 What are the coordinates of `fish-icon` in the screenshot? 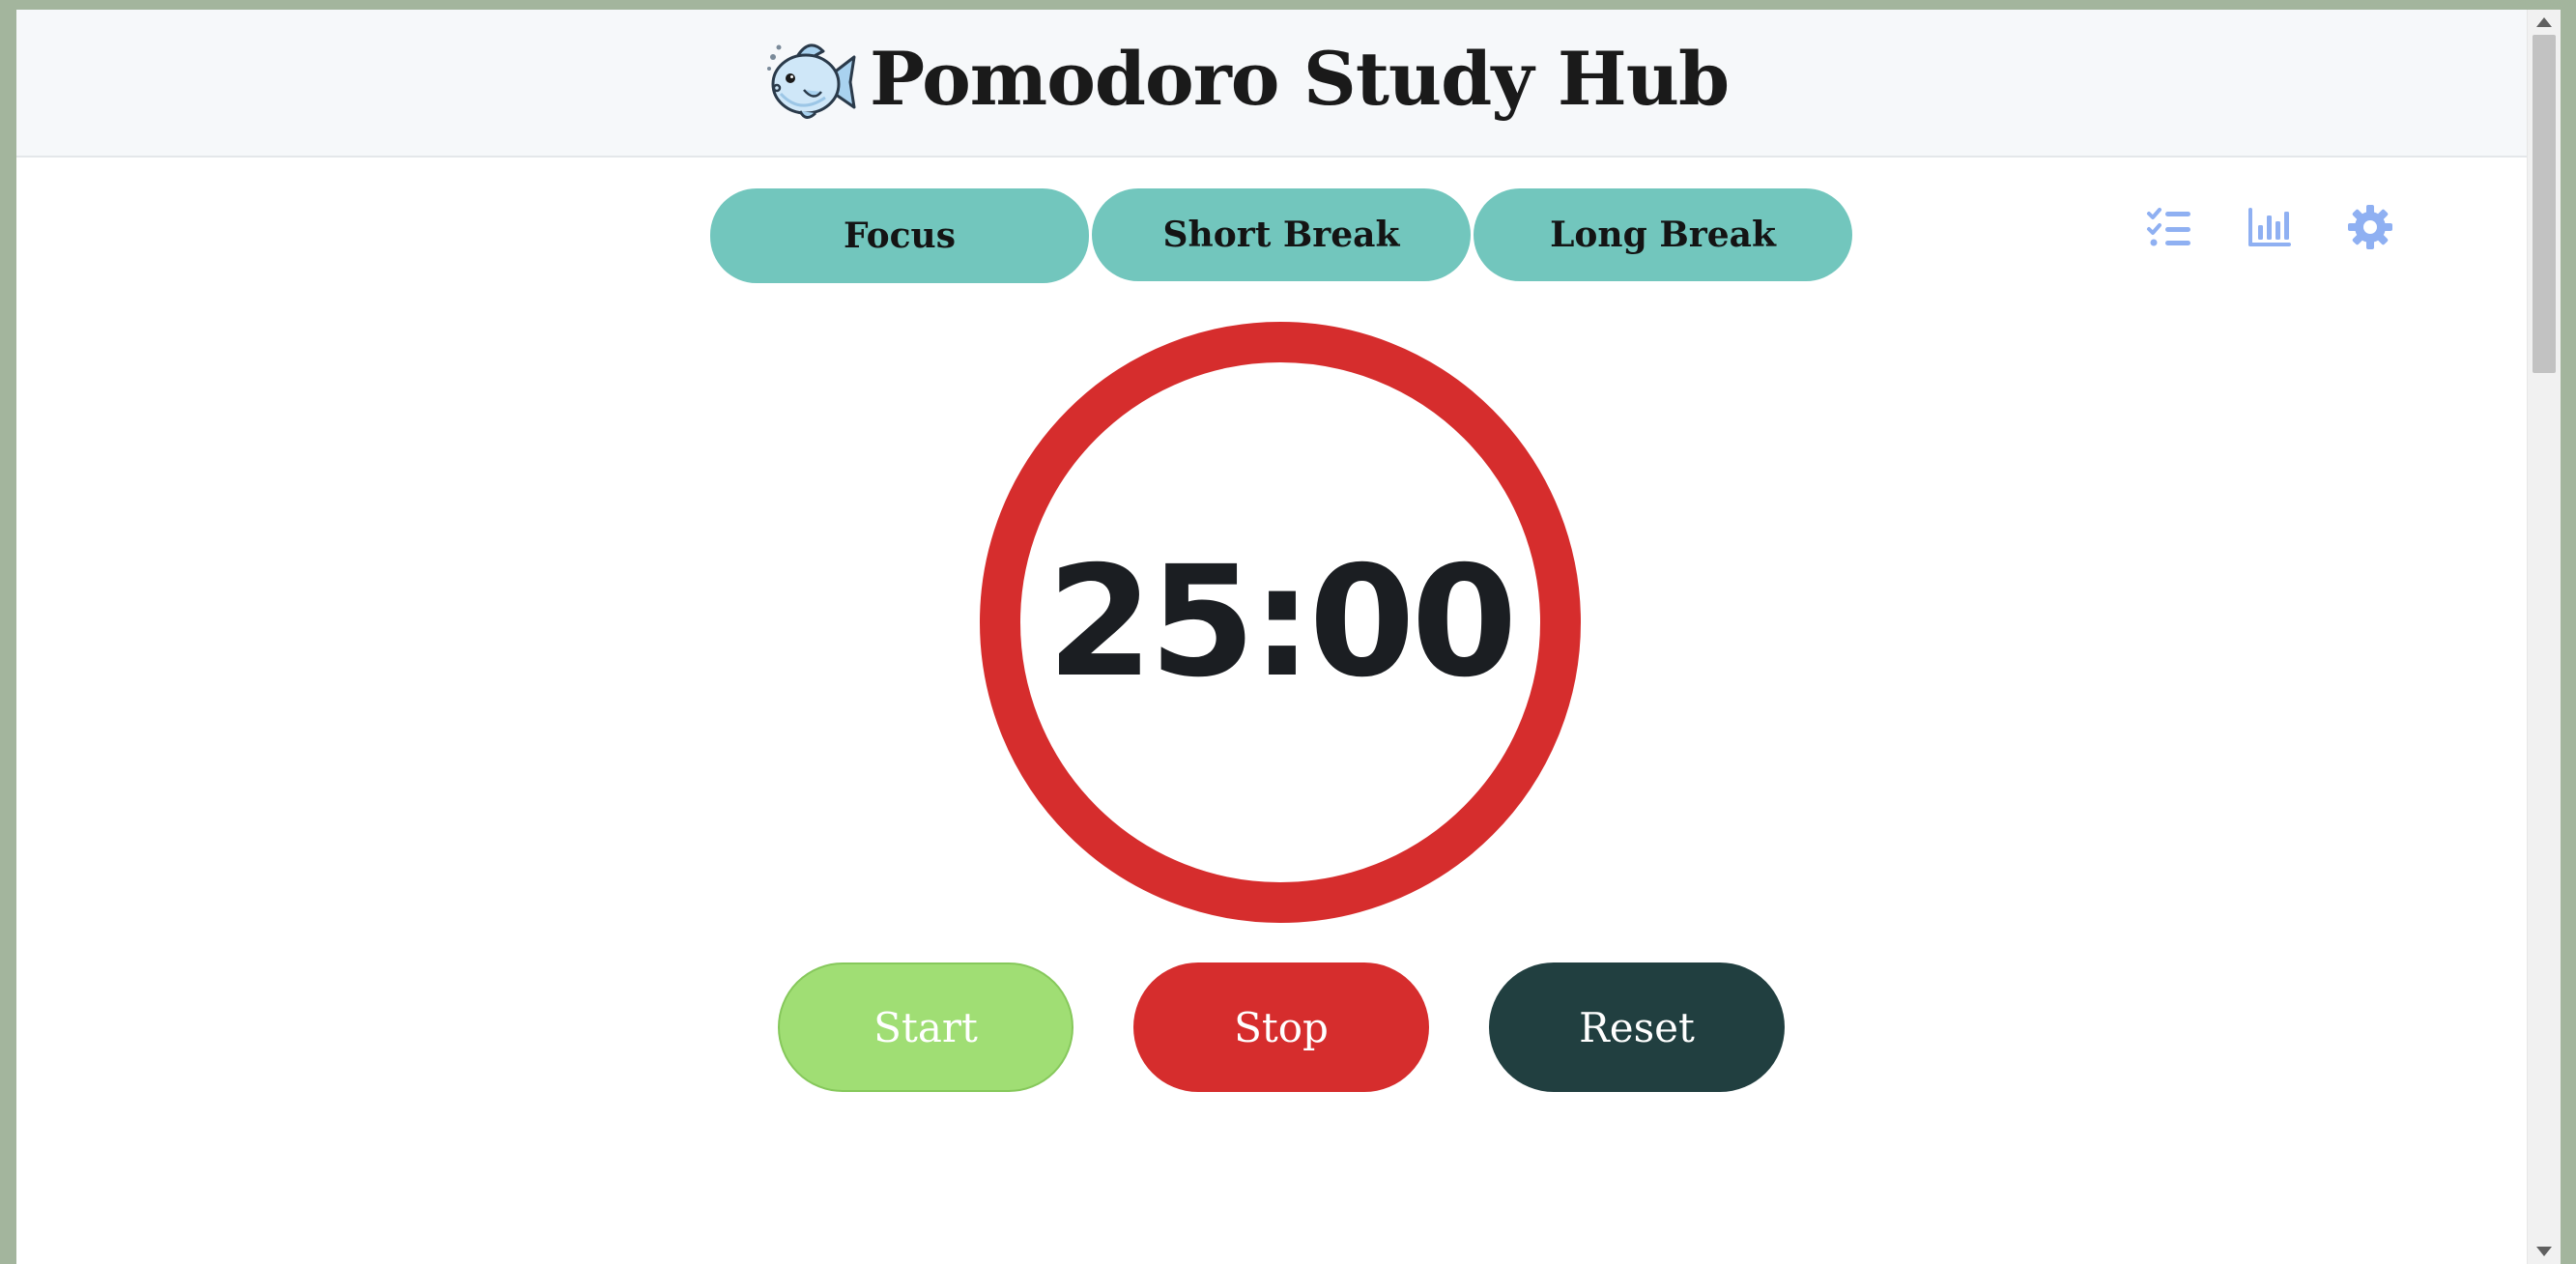 It's located at (812, 81).